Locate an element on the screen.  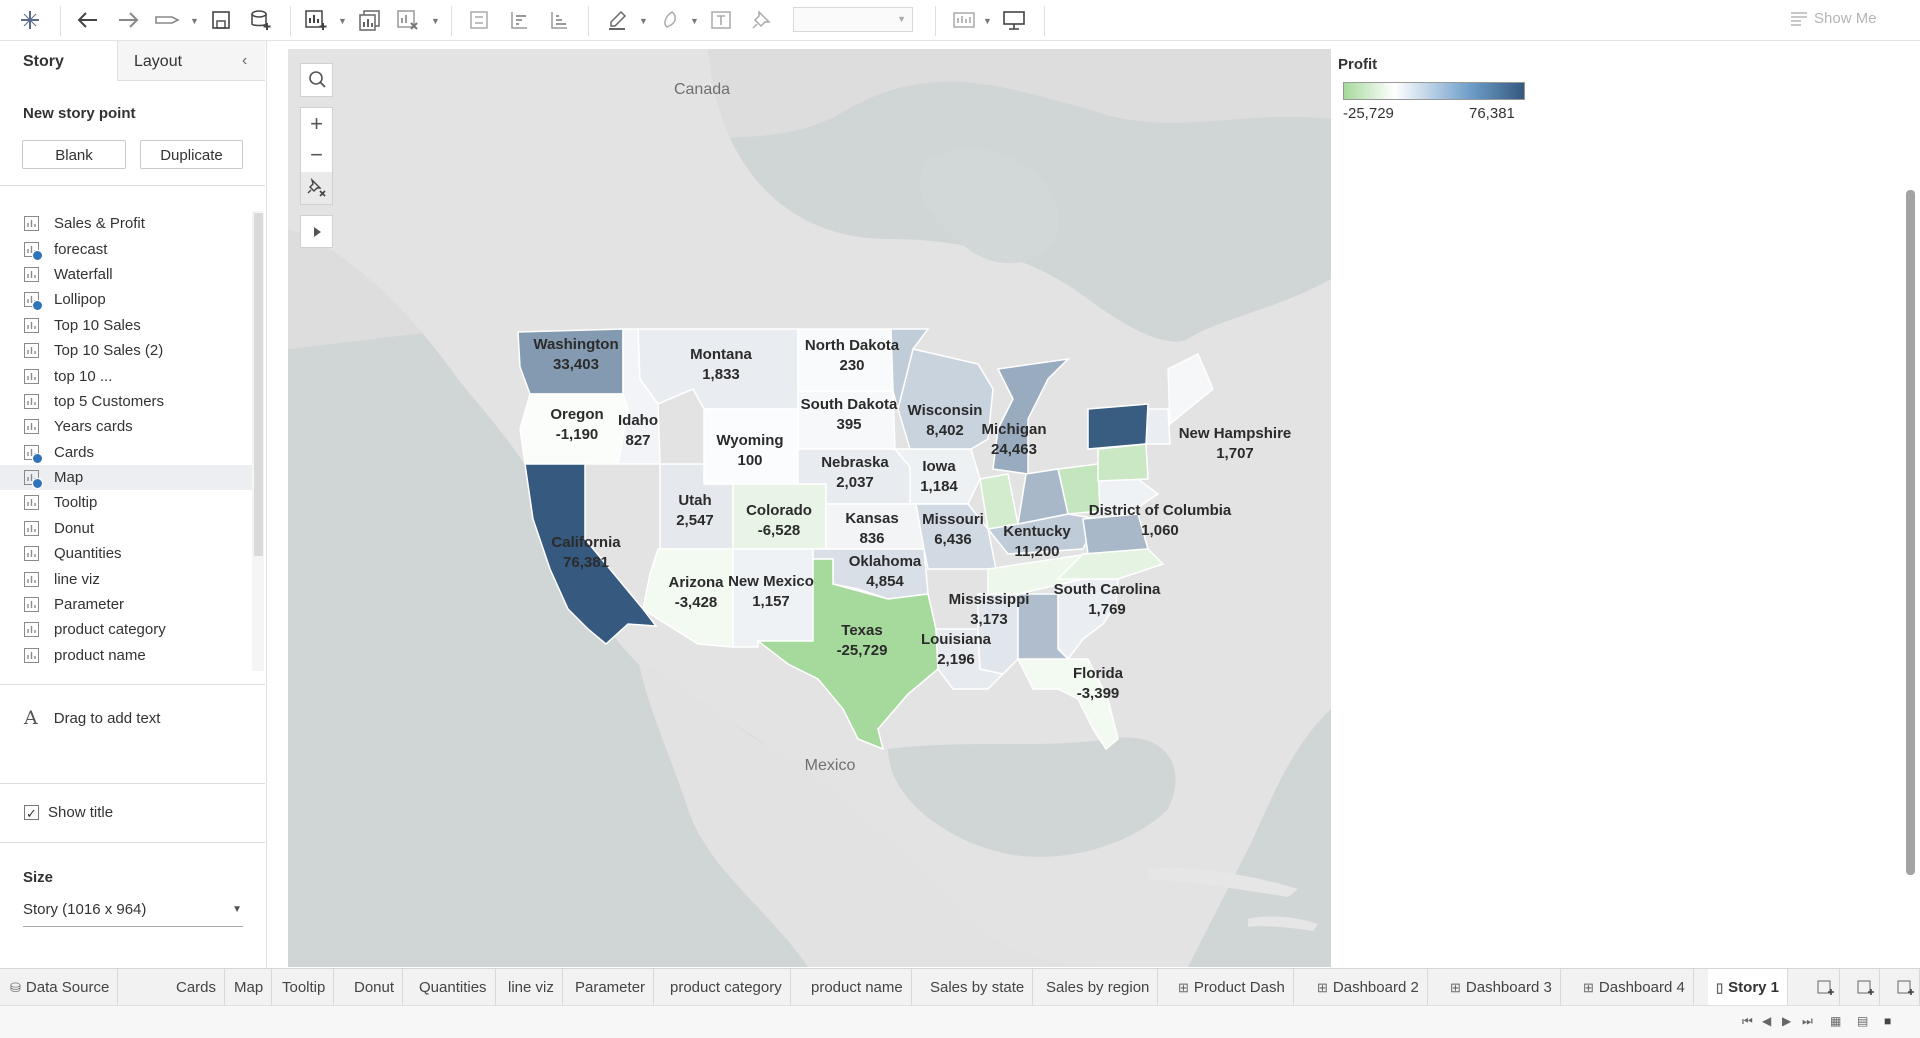
label-icon is located at coordinates (721, 20).